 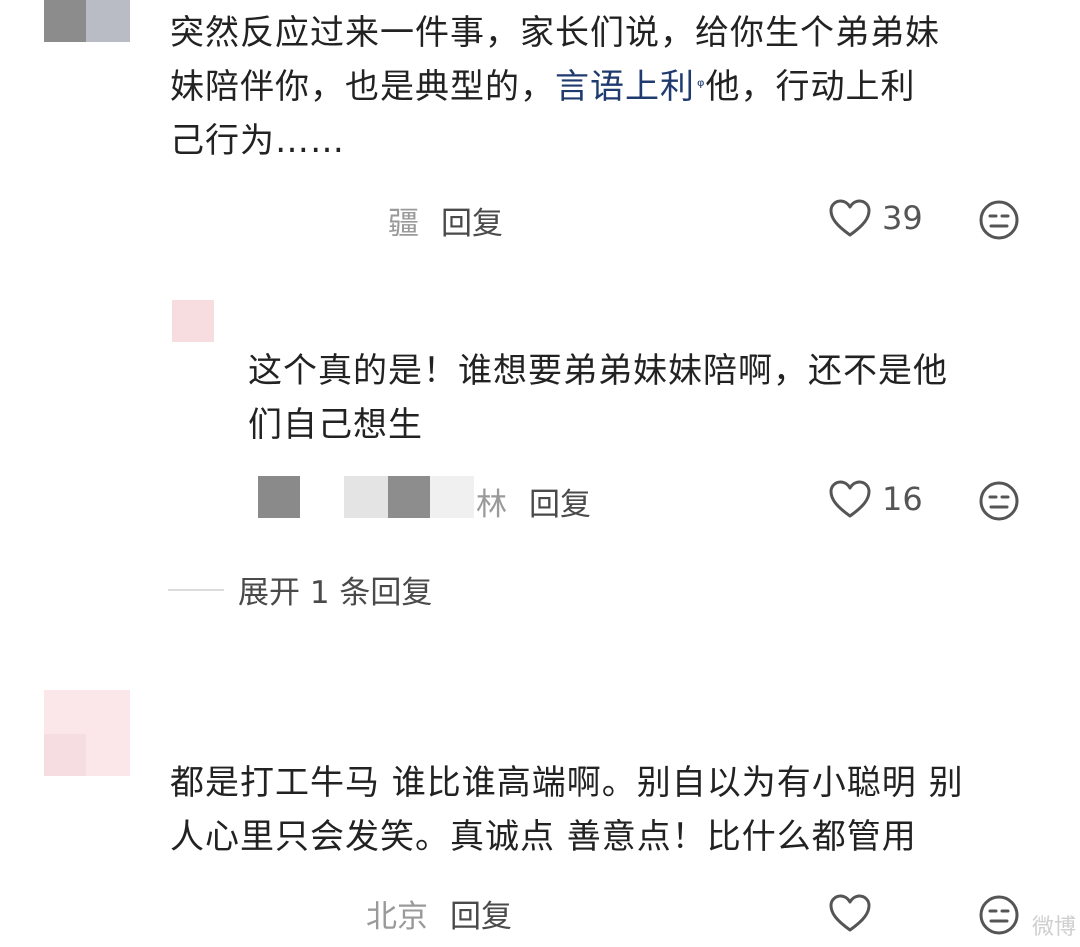 I want to click on comment-line: 都是打工牛马 谁比谁高端啊。别自以为有小聪明 别, so click(x=567, y=783).